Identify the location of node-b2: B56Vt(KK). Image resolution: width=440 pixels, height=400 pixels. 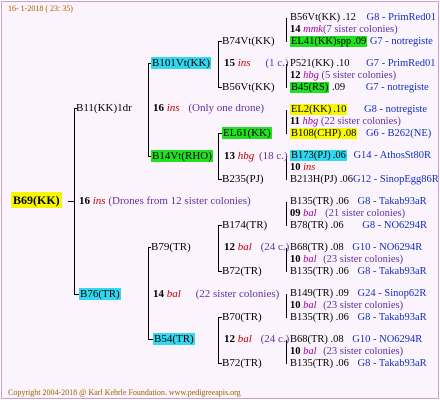
(248, 87).